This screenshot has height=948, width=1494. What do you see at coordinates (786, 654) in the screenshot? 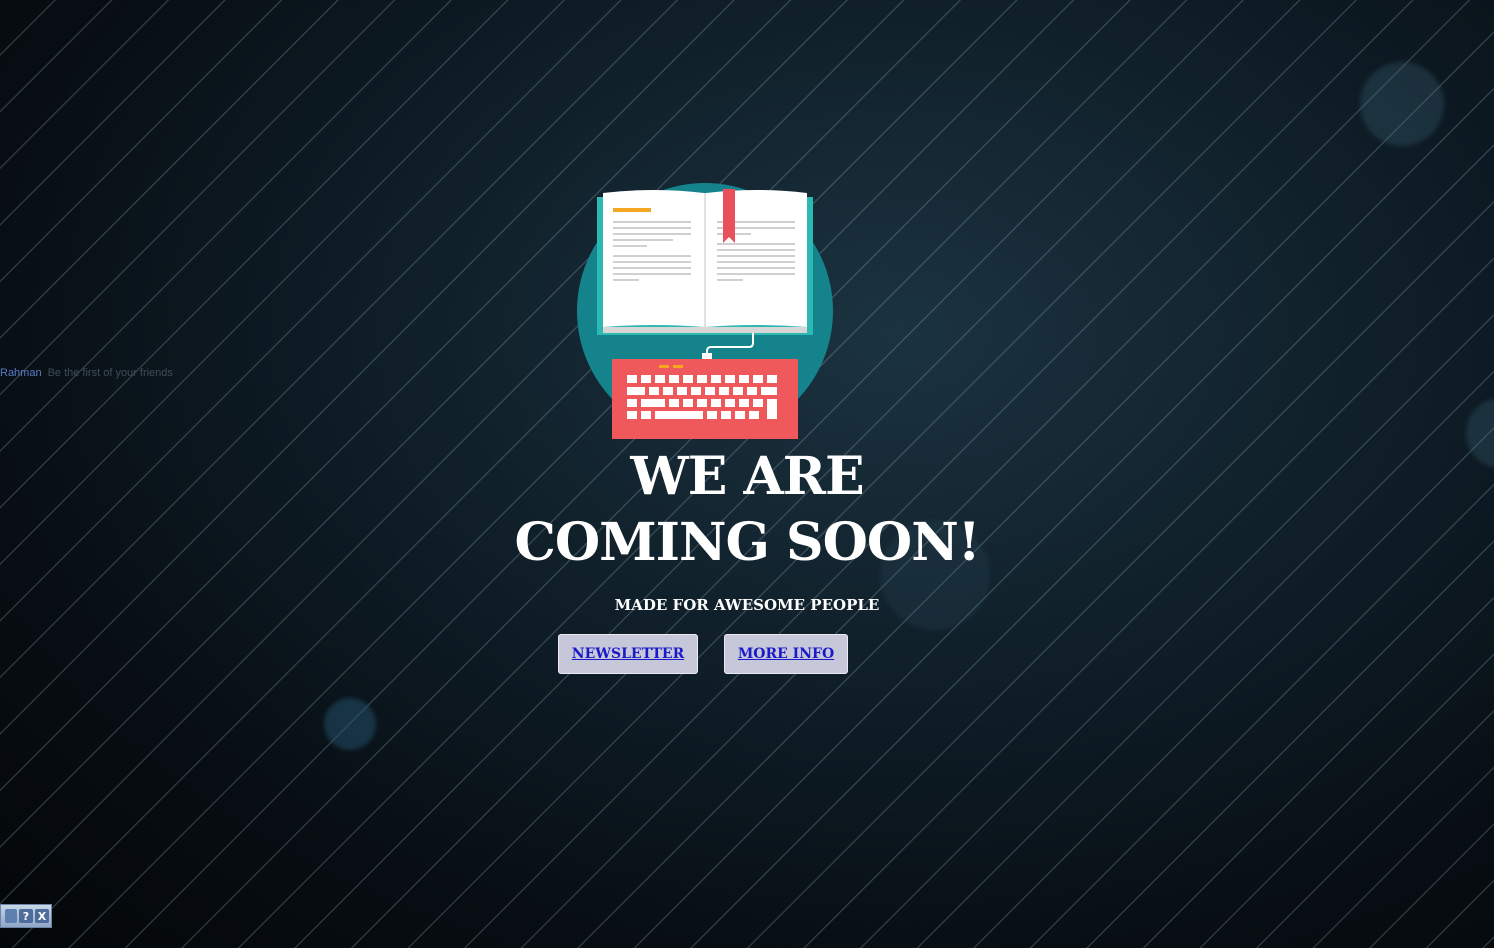
I see `more-info-button: MORE INFO` at bounding box center [786, 654].